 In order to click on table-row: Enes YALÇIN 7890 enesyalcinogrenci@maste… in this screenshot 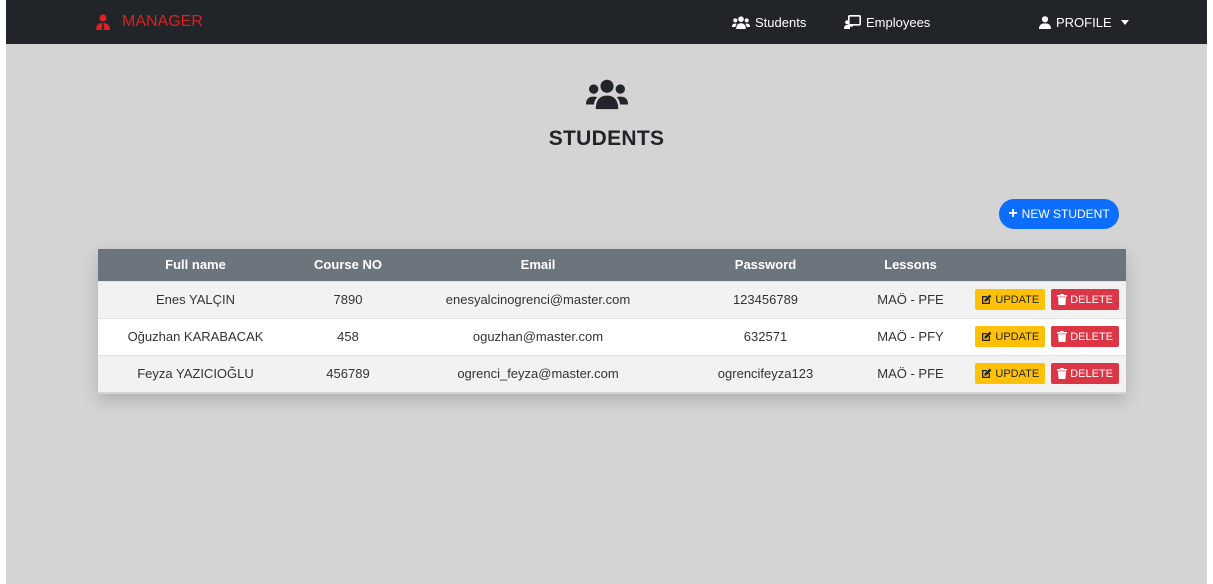, I will do `click(612, 299)`.